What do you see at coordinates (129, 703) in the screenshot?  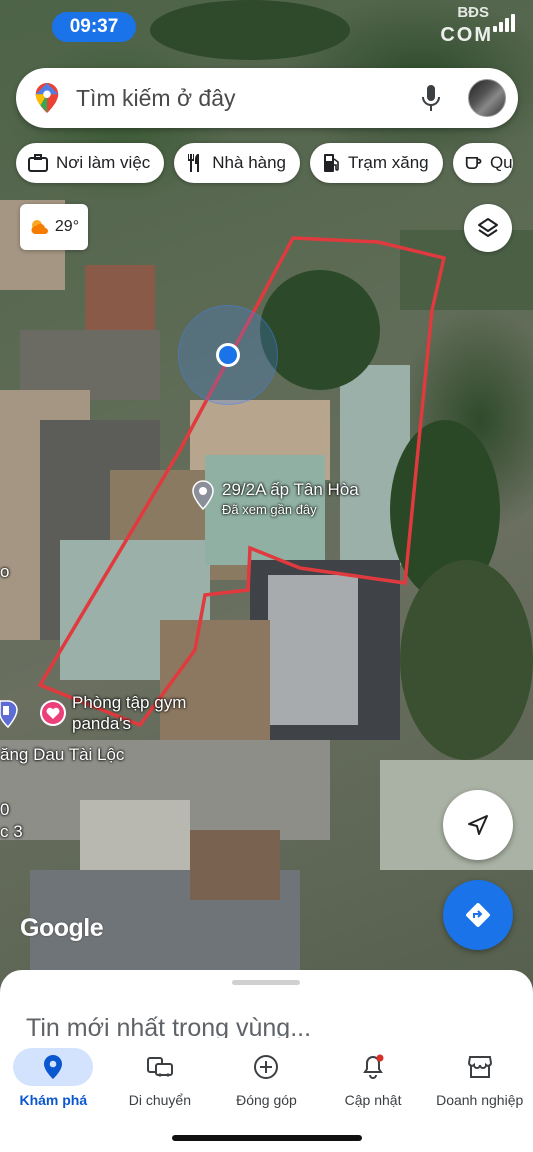 I see `gym-label-line1: Phòng tập gym` at bounding box center [129, 703].